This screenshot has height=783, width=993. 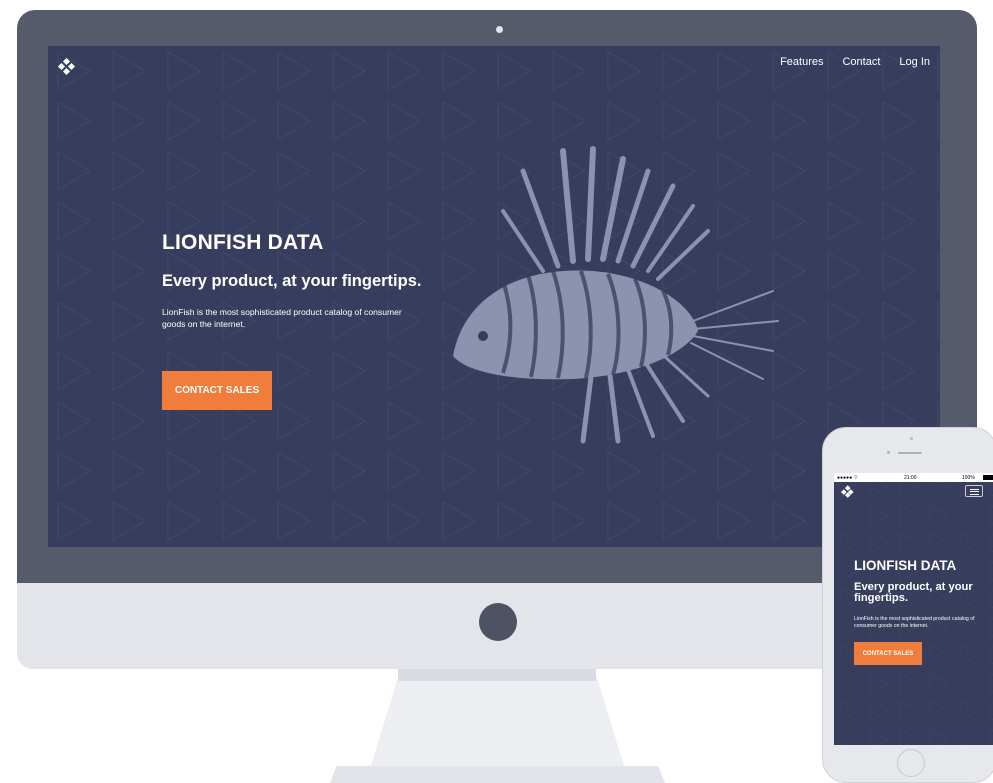 What do you see at coordinates (848, 477) in the screenshot?
I see `signal-indicator: ●●●●● ⌔` at bounding box center [848, 477].